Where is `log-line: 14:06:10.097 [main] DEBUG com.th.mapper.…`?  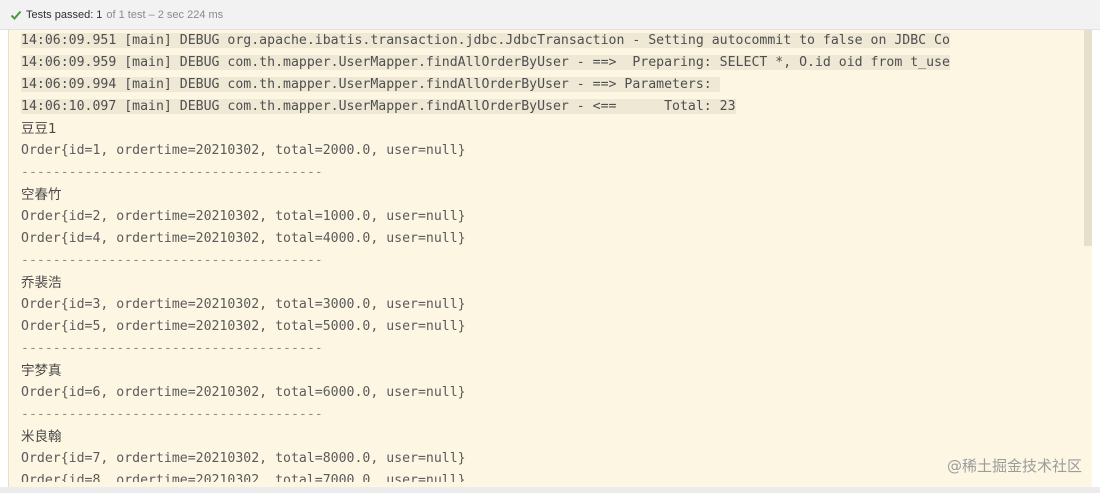 log-line: 14:06:10.097 [main] DEBUG com.th.mapper.… is located at coordinates (378, 106).